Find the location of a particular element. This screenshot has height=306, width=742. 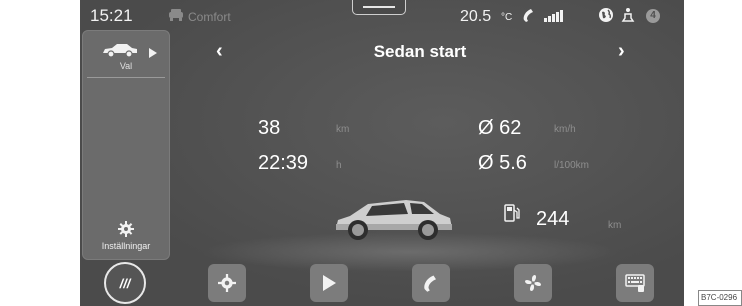

fuel-pump-icon is located at coordinates (512, 215).